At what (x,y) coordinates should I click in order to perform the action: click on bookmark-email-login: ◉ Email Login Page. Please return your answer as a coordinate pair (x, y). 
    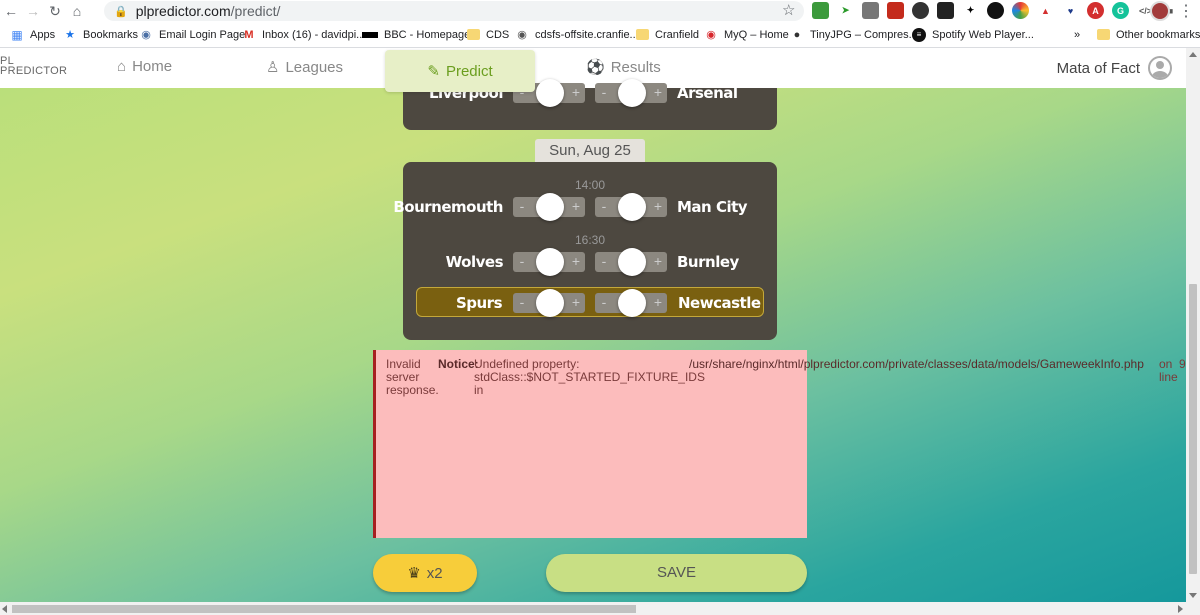
    Looking at the image, I should click on (192, 35).